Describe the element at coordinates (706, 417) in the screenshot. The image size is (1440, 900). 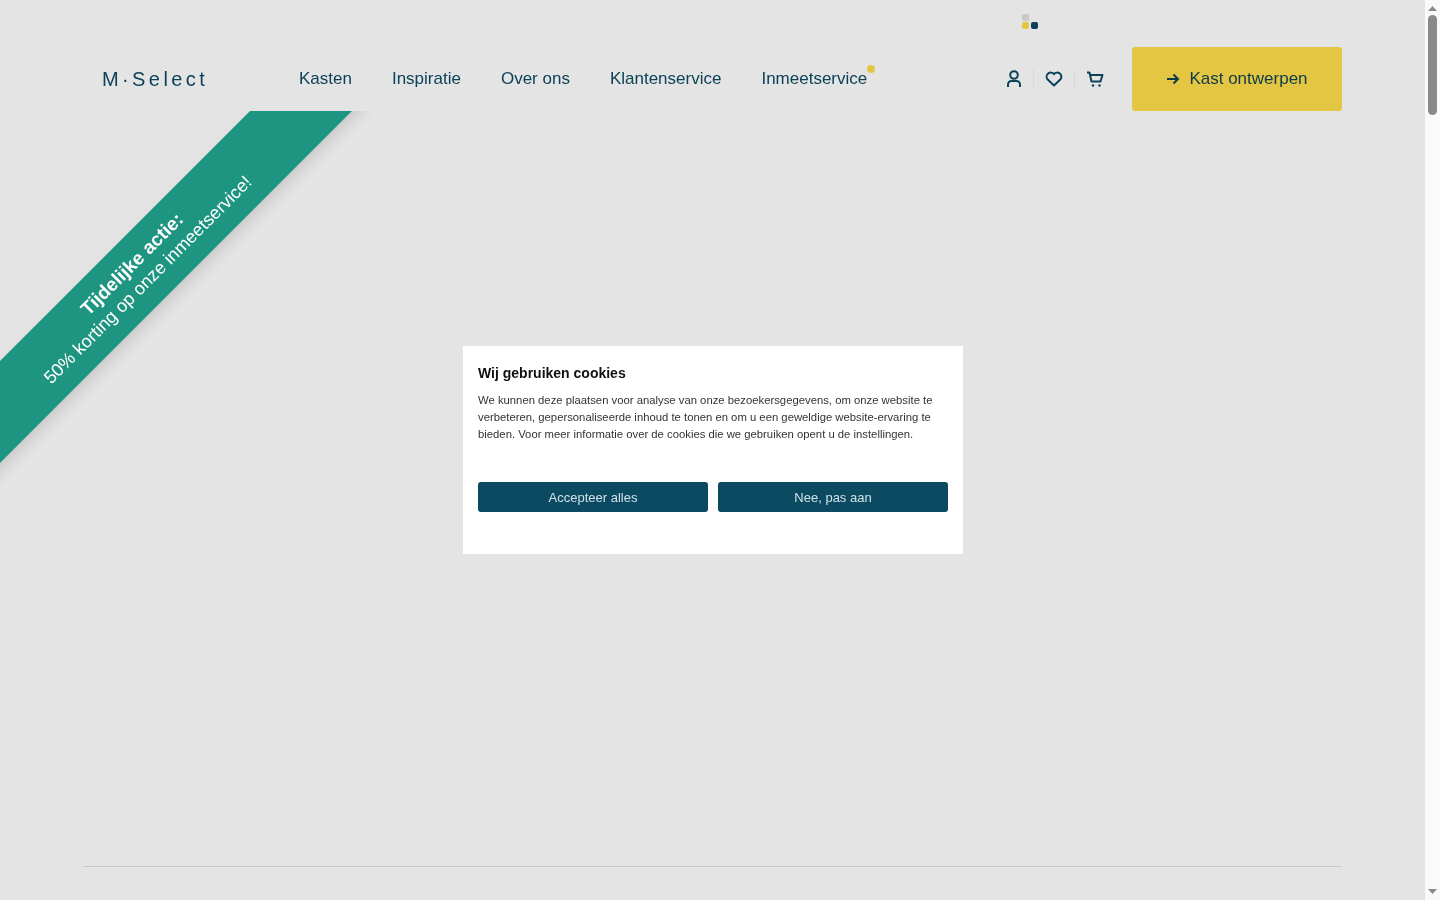
I see `dialog-text: We kunnen deze plaatsen voor analyse van onze bezoekersgegevens, om onze website te verbeteren, gepersonaliseerde inhoud te tonen en om u een geweldige website-ervaring te bieden. Voor meer informatie over de cookies die we gebruiken opent u de instellingen.` at that location.